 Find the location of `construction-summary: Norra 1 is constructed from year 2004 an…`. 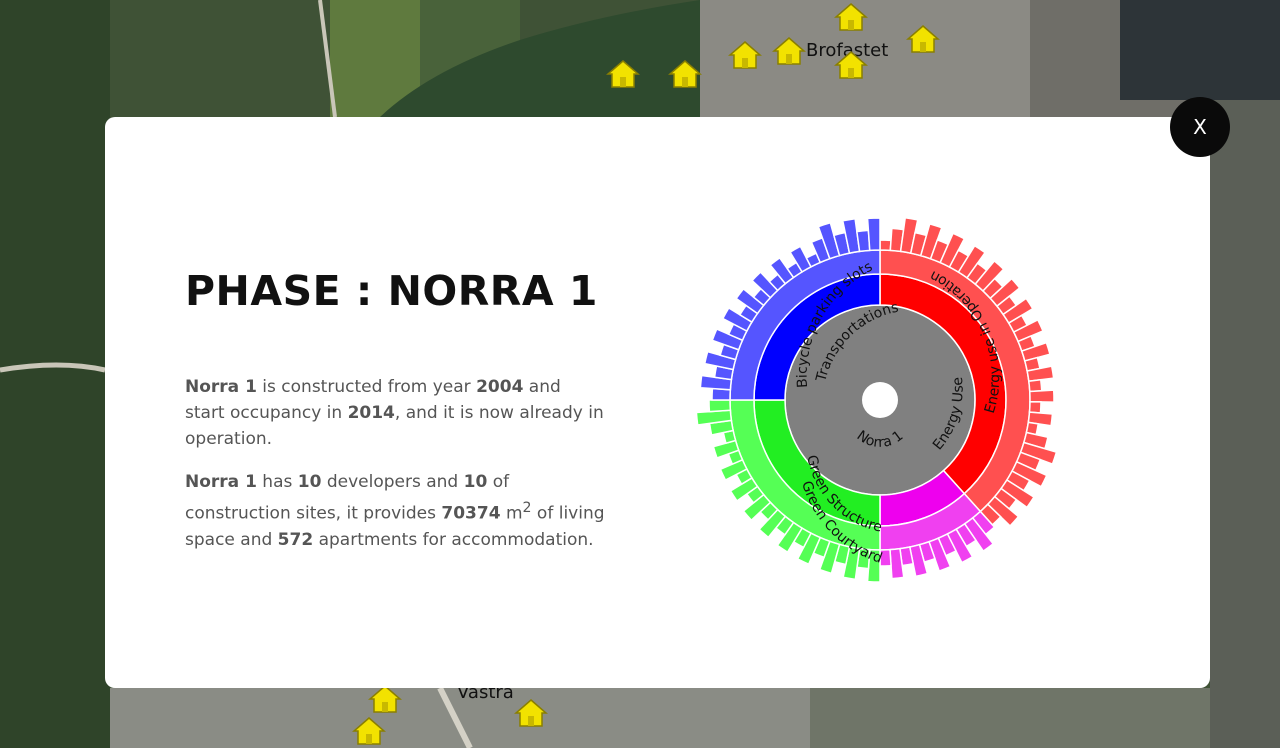

construction-summary: Norra 1 is constructed from year 2004 an… is located at coordinates (395, 413).